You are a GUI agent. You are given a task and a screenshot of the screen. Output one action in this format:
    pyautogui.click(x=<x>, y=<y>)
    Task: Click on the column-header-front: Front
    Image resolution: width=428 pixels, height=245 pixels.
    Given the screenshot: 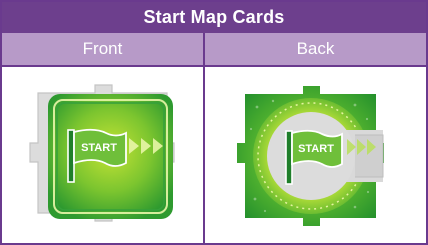 What is the action you would take?
    pyautogui.click(x=102, y=49)
    